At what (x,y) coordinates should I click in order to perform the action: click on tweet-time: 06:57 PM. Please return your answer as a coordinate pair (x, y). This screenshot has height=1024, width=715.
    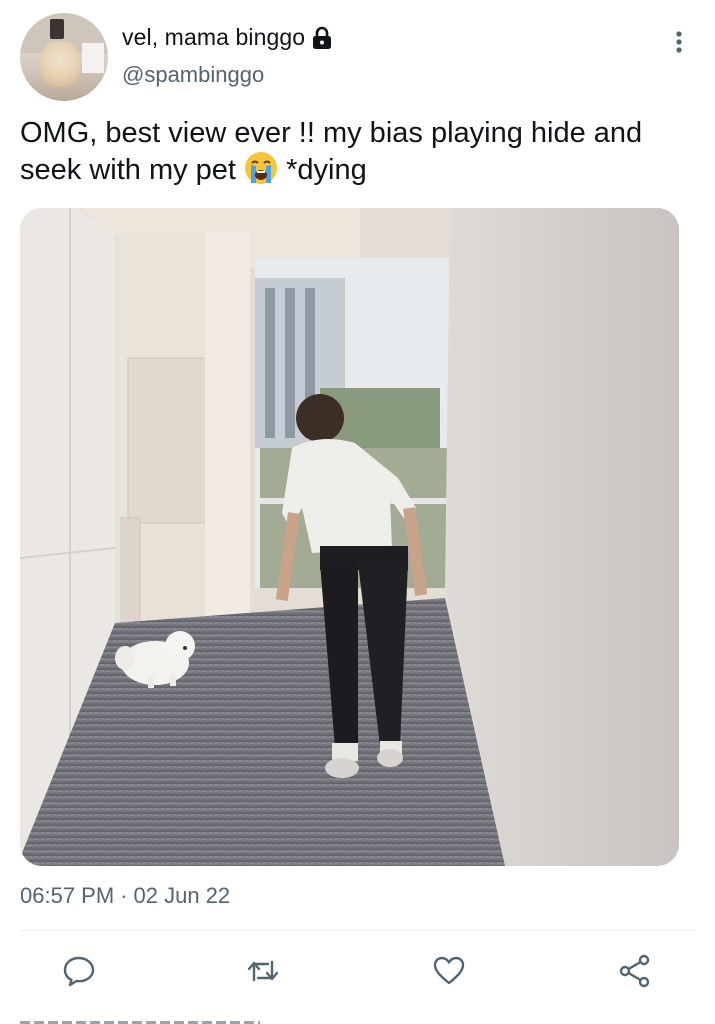
    Looking at the image, I should click on (67, 895).